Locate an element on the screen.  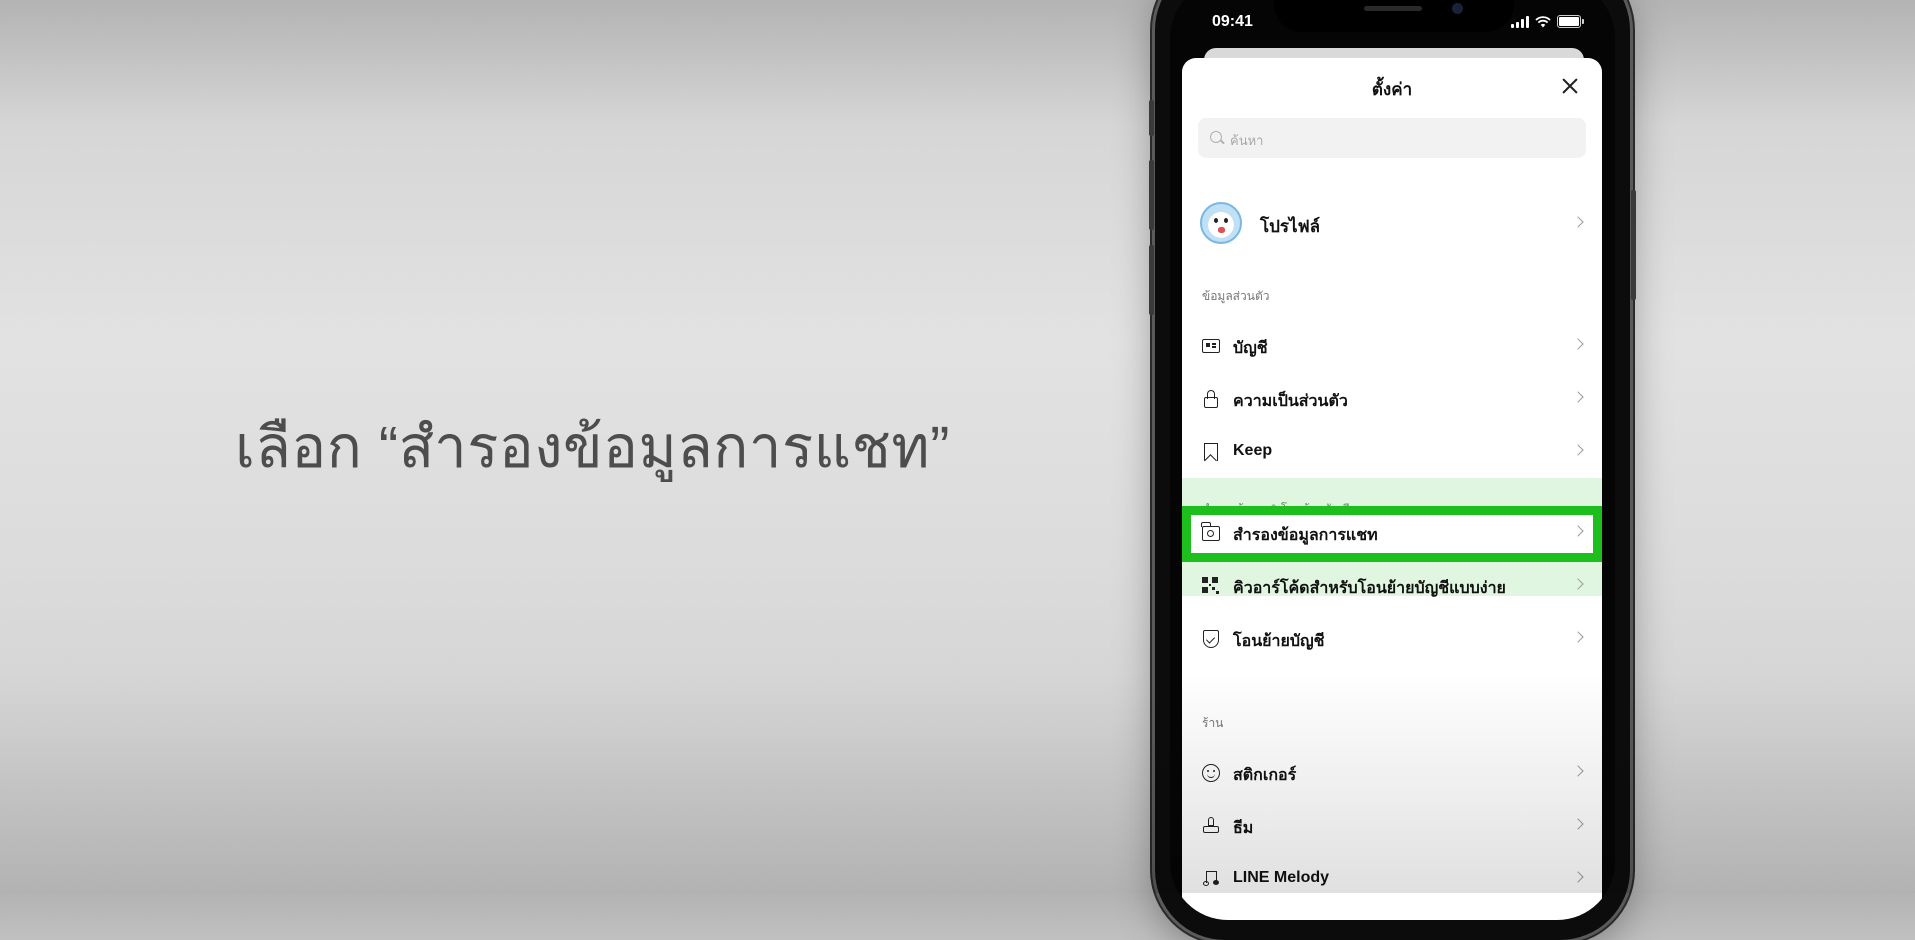
silent-switch is located at coordinates (1151, 118).